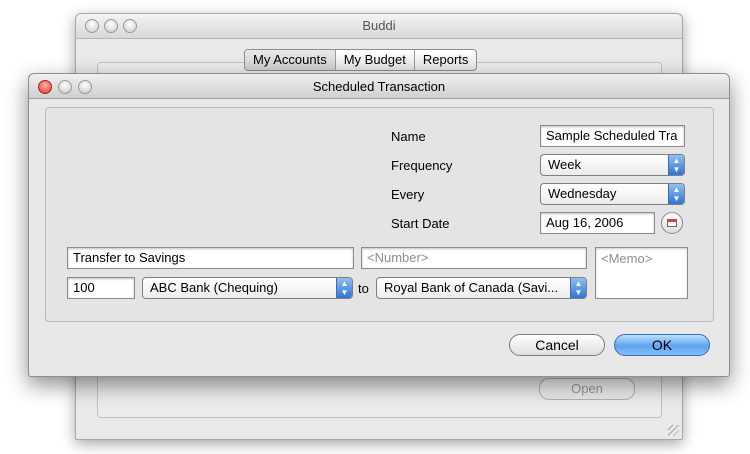  What do you see at coordinates (564, 164) in the screenshot?
I see `frequency-value: Week` at bounding box center [564, 164].